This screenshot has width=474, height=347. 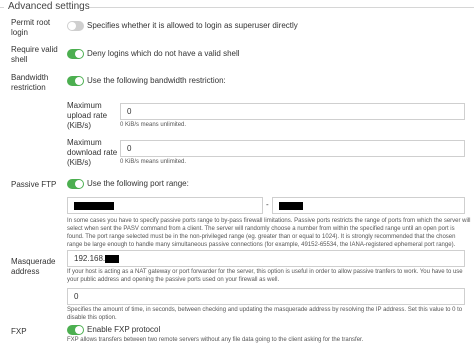 I want to click on upload-rate-label-line1: Maximum, so click(x=84, y=105).